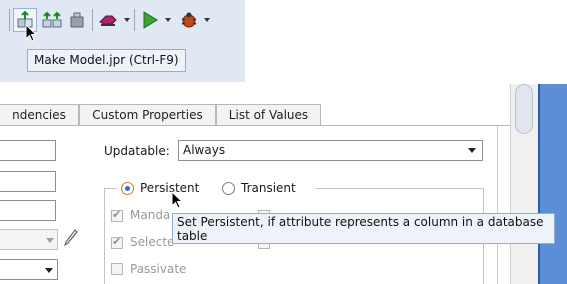 Image resolution: width=567 pixels, height=284 pixels. What do you see at coordinates (158, 269) in the screenshot?
I see `passivate-label: Passivate` at bounding box center [158, 269].